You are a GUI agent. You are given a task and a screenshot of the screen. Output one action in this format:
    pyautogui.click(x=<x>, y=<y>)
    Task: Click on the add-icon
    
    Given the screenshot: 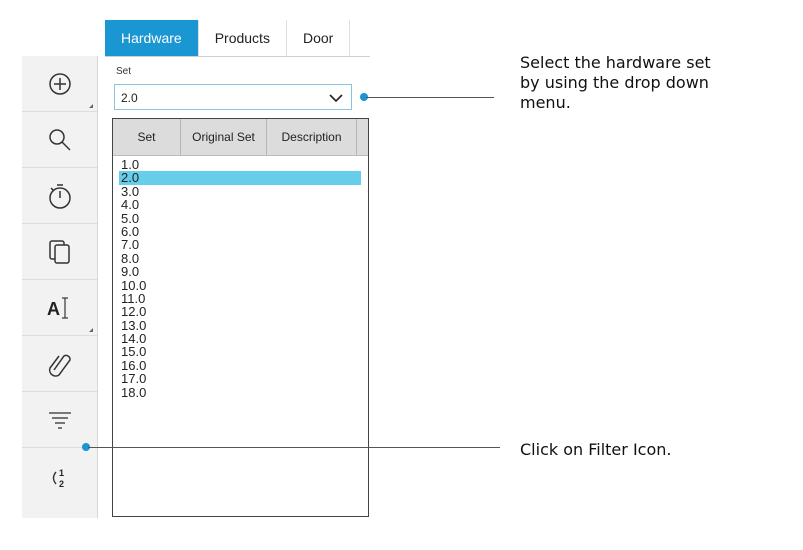 What is the action you would take?
    pyautogui.click(x=59, y=83)
    